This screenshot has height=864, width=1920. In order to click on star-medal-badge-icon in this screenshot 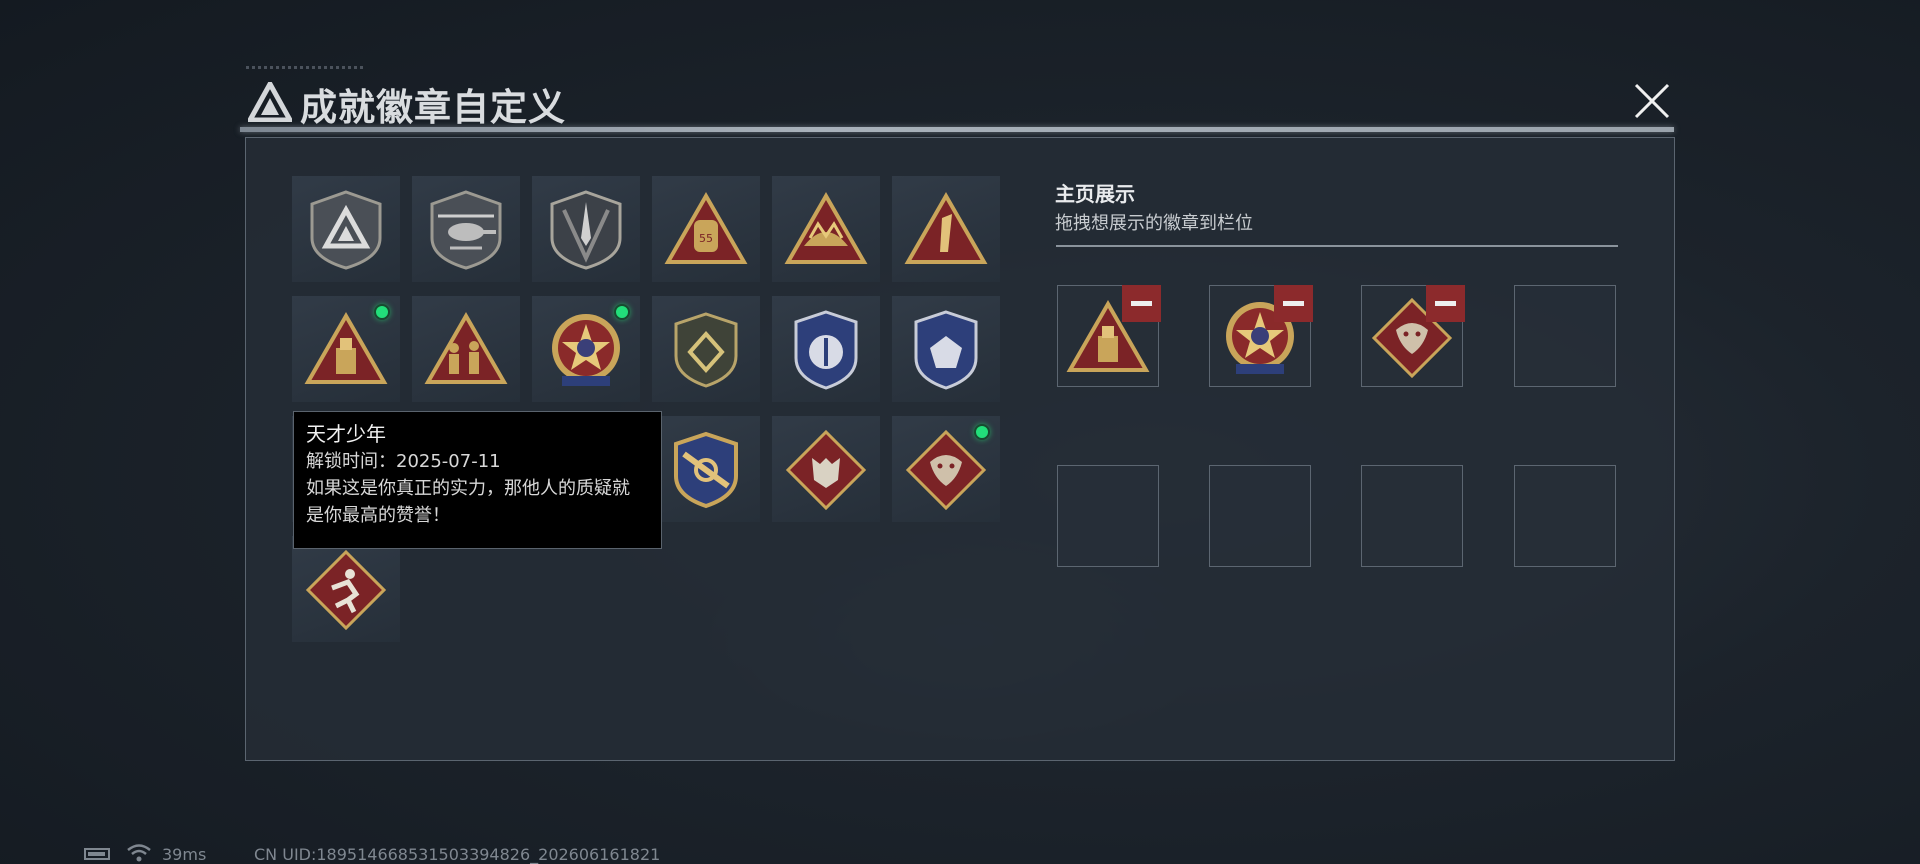, I will do `click(586, 350)`.